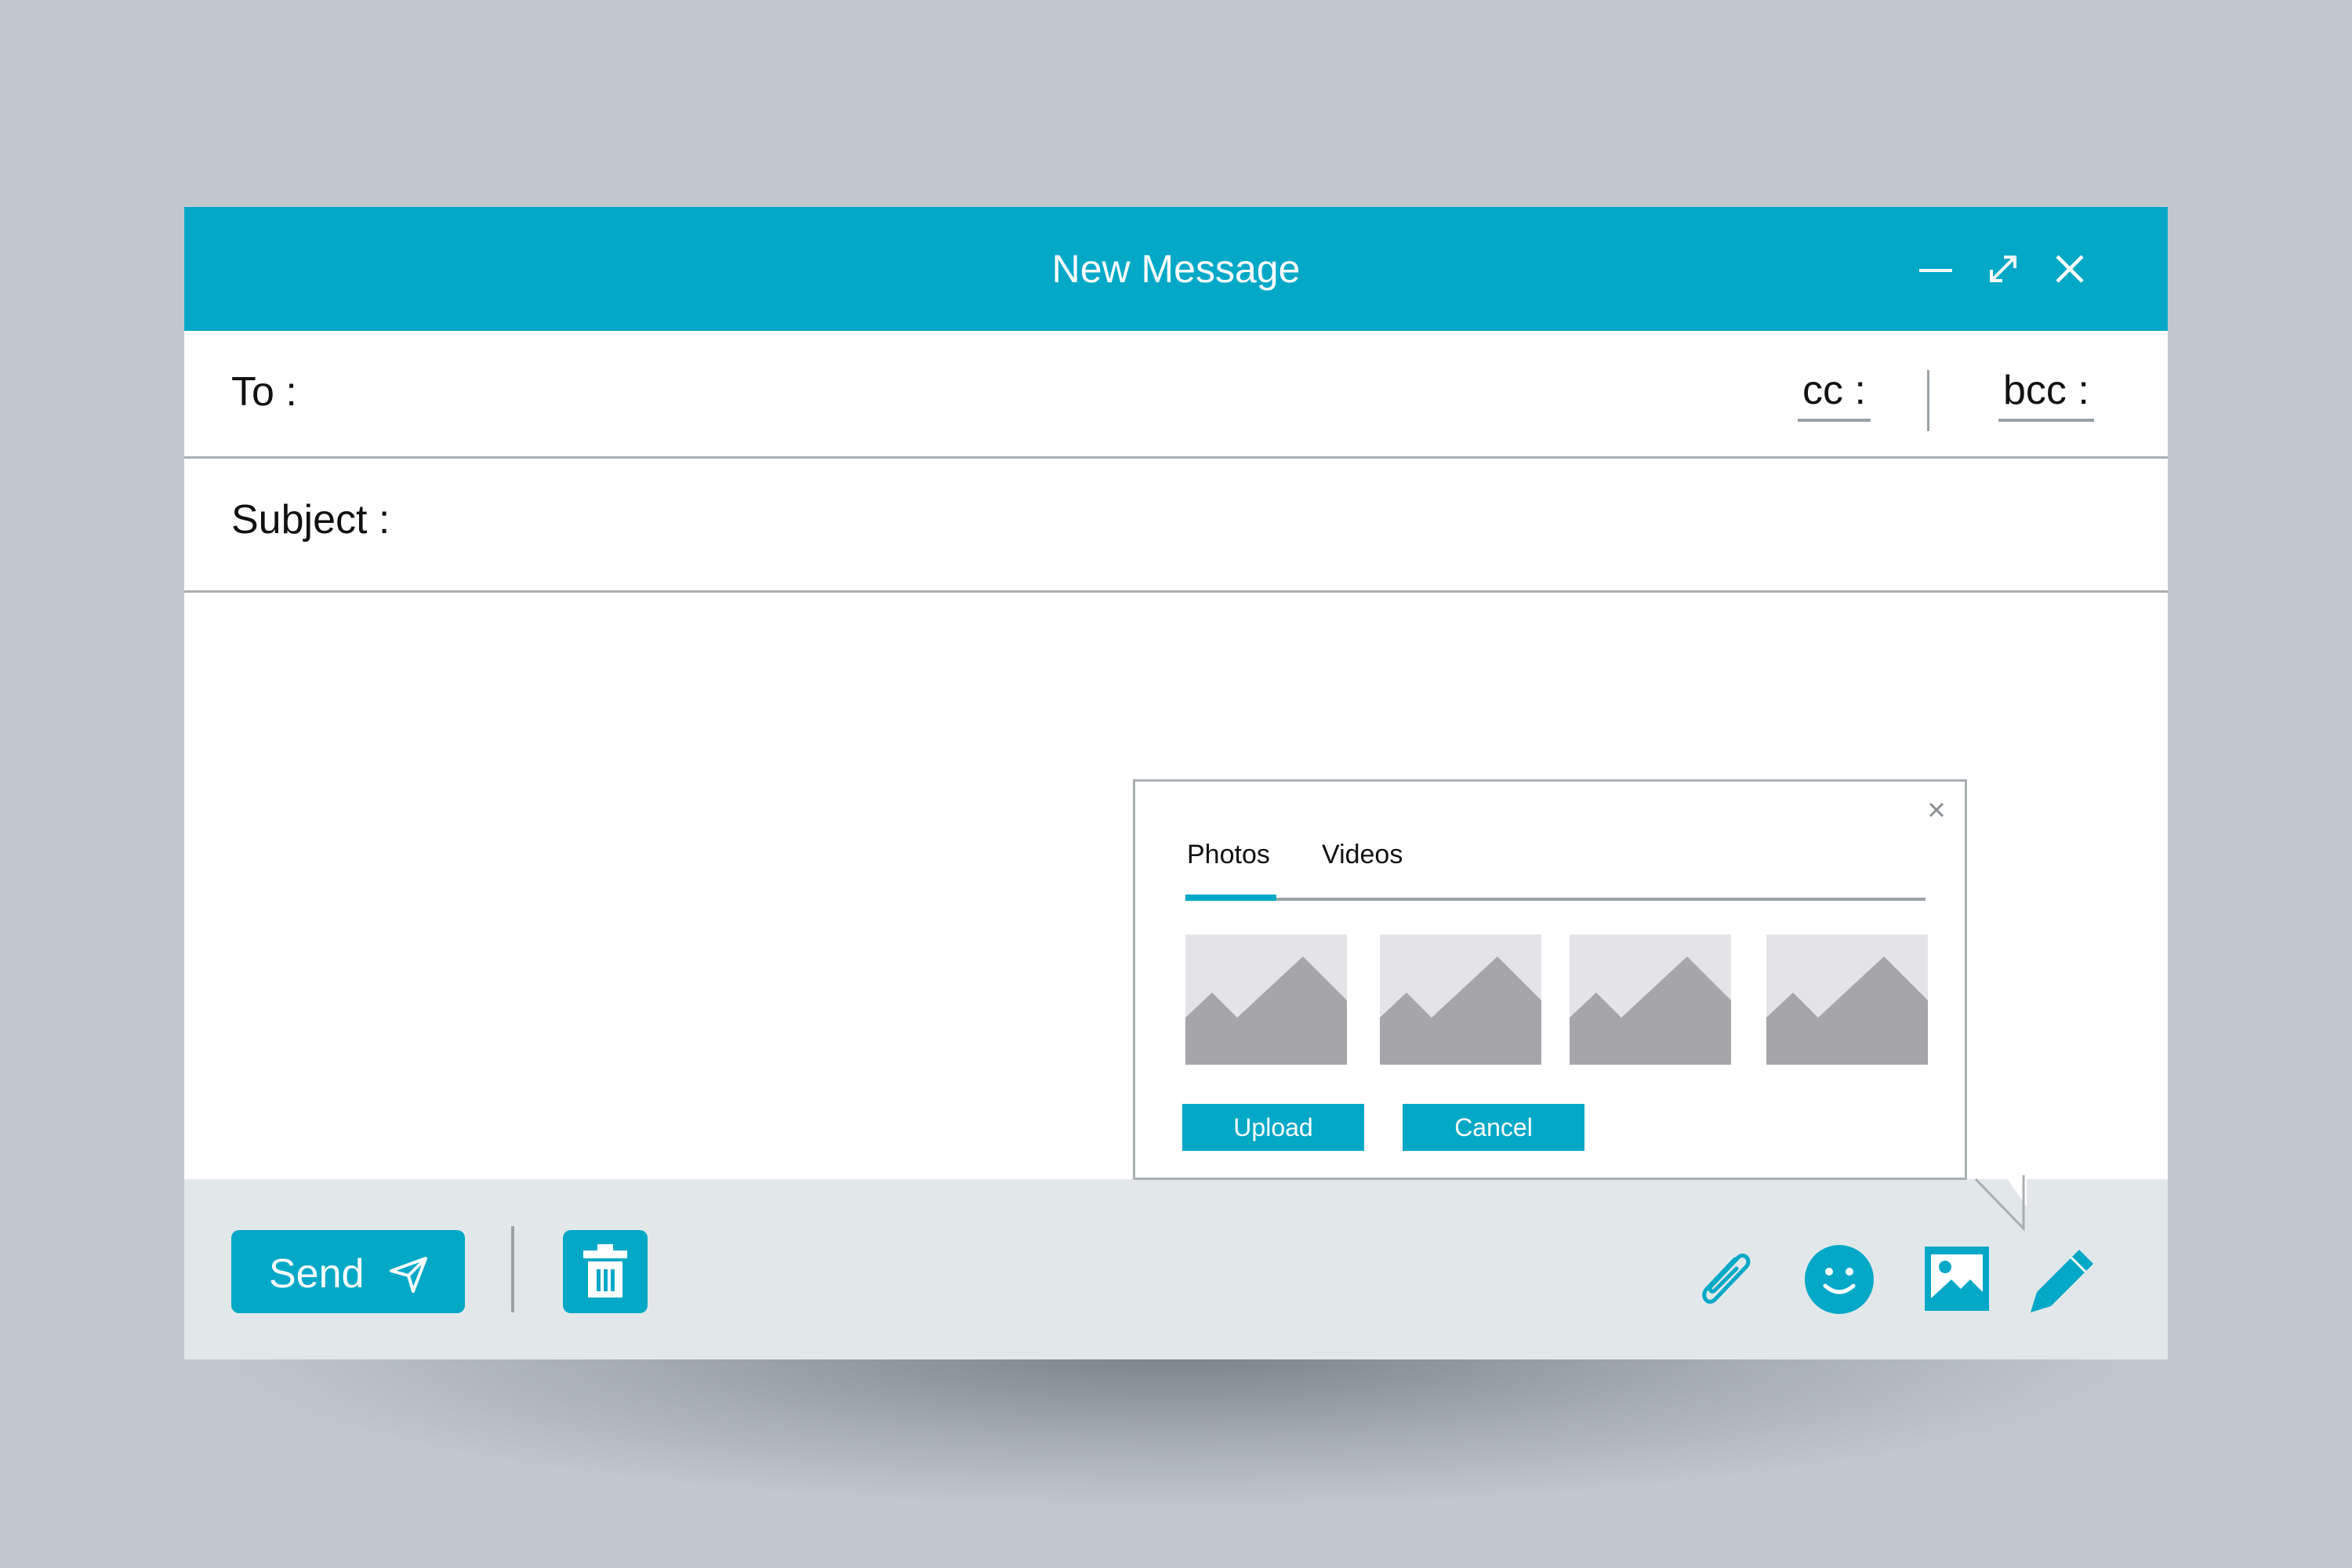 This screenshot has width=2352, height=1568. I want to click on trash-icon, so click(605, 1271).